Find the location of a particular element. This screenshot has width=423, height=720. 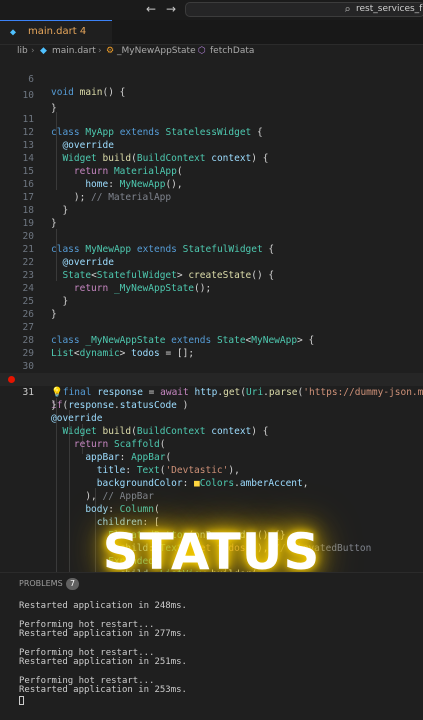

code-line: 14 return MaterialApp( is located at coordinates (211, 158).